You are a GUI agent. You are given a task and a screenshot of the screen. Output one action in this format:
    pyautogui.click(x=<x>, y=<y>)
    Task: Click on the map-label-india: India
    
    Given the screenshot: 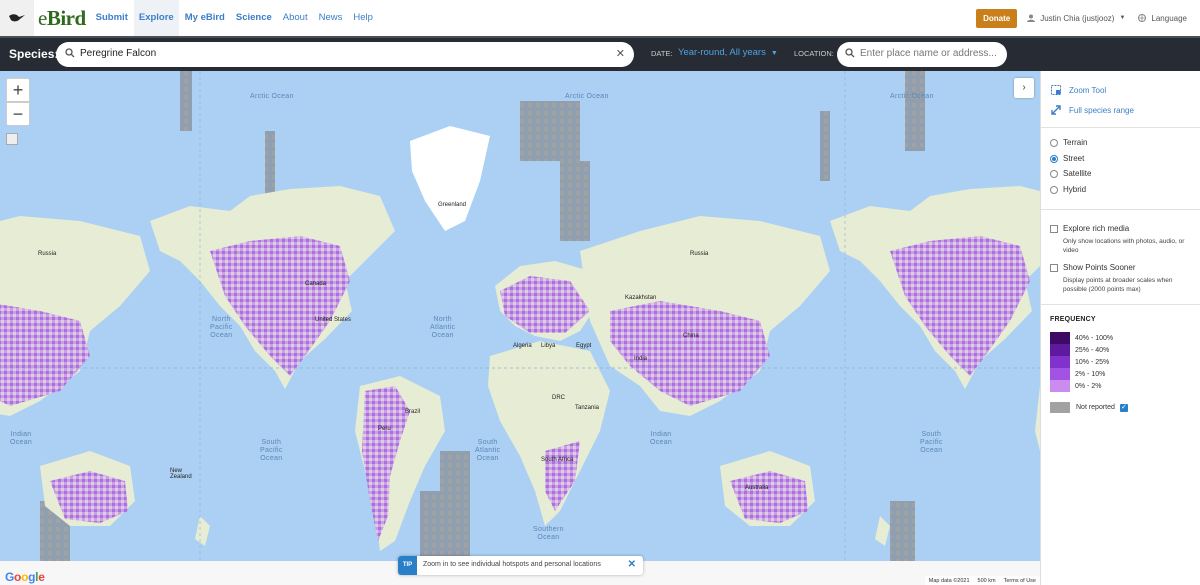 What is the action you would take?
    pyautogui.click(x=641, y=359)
    